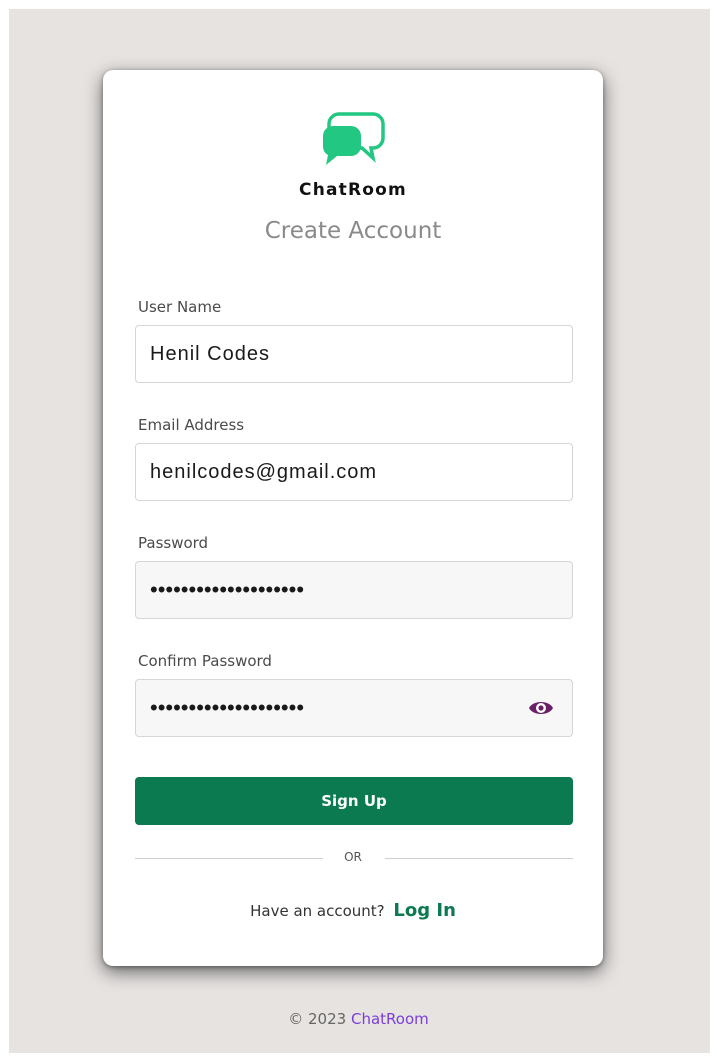 The height and width of the screenshot is (1061, 717). What do you see at coordinates (180, 307) in the screenshot?
I see `username-label: User Name` at bounding box center [180, 307].